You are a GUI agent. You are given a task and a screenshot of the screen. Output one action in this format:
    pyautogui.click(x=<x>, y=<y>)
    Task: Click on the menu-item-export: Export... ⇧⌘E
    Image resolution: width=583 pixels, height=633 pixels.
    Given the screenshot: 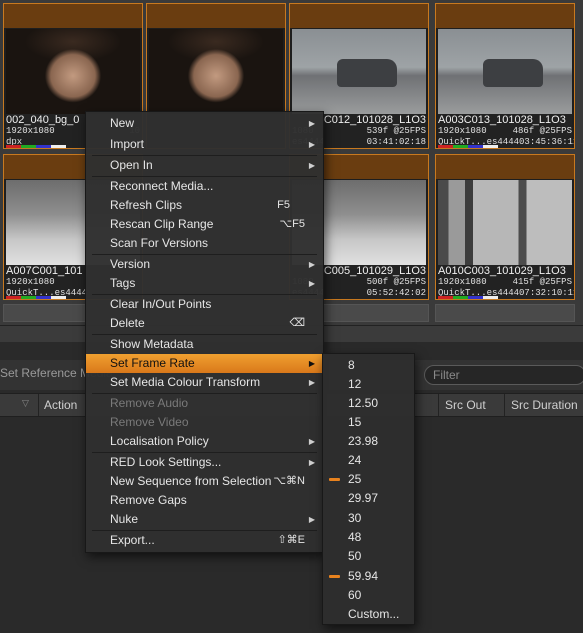 What is the action you would take?
    pyautogui.click(x=204, y=540)
    